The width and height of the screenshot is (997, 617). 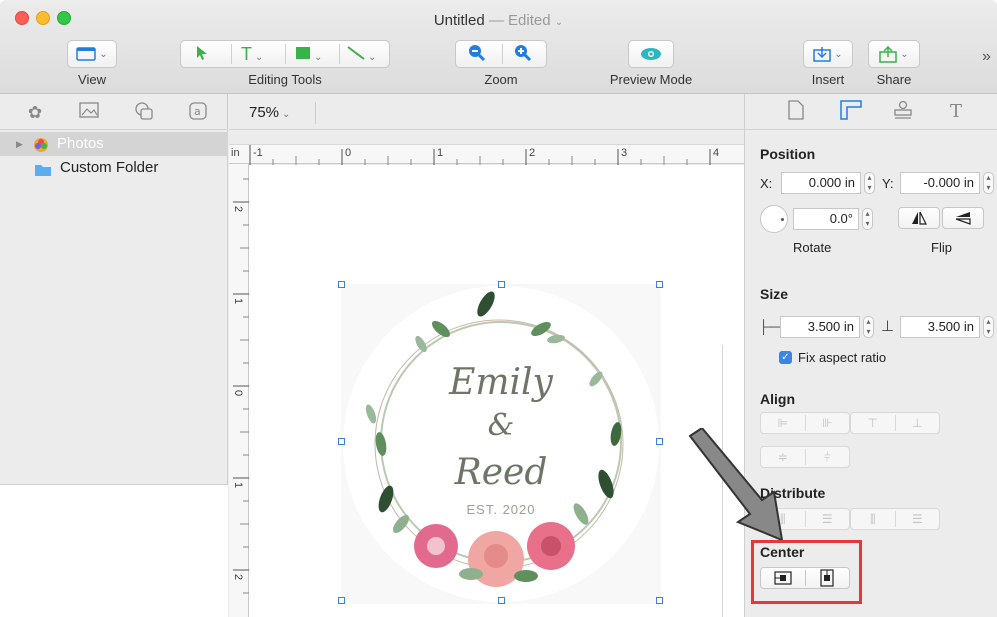 I want to click on text-box-icon: a, so click(x=198, y=113).